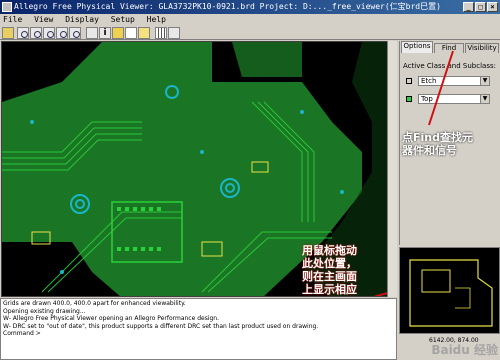  I want to click on toolbar: i, so click(250, 33).